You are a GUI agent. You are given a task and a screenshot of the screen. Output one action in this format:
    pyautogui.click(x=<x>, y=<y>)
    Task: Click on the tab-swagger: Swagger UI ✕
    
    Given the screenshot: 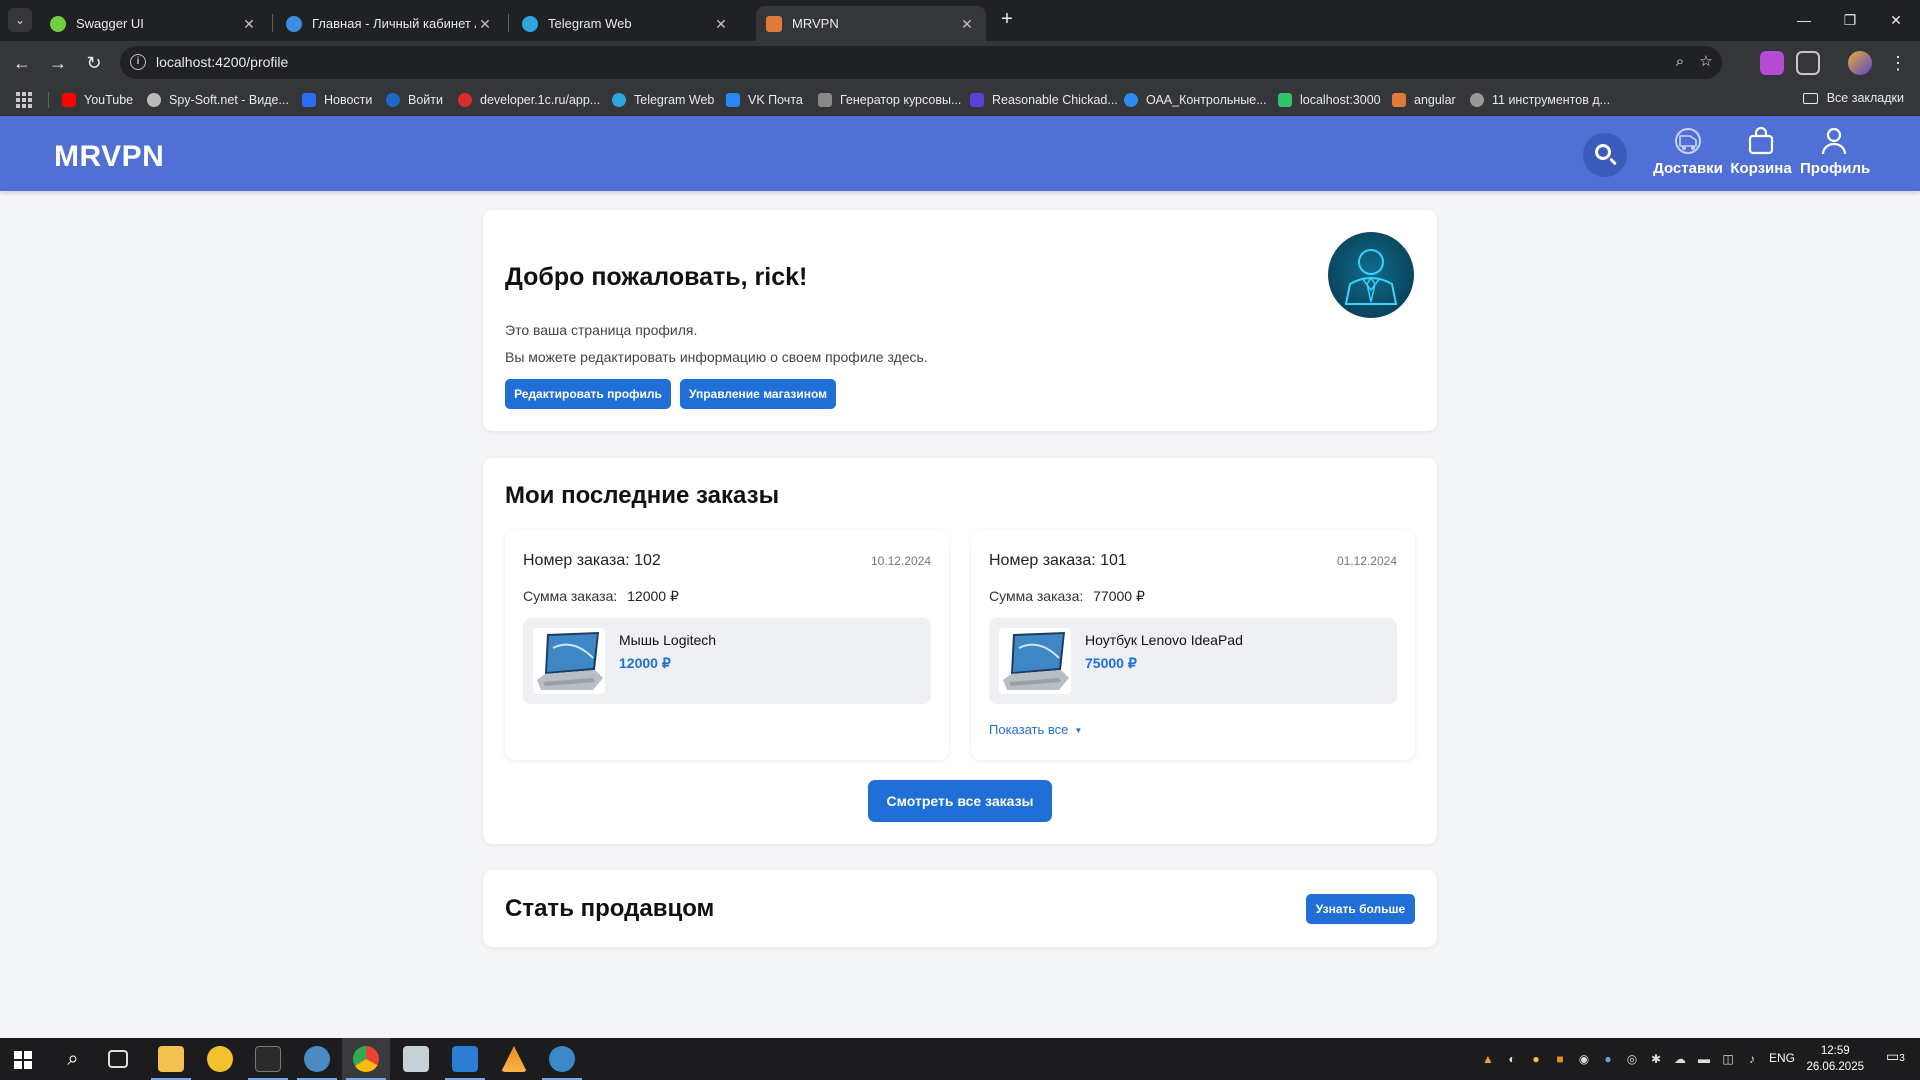 What is the action you would take?
    pyautogui.click(x=154, y=23)
    